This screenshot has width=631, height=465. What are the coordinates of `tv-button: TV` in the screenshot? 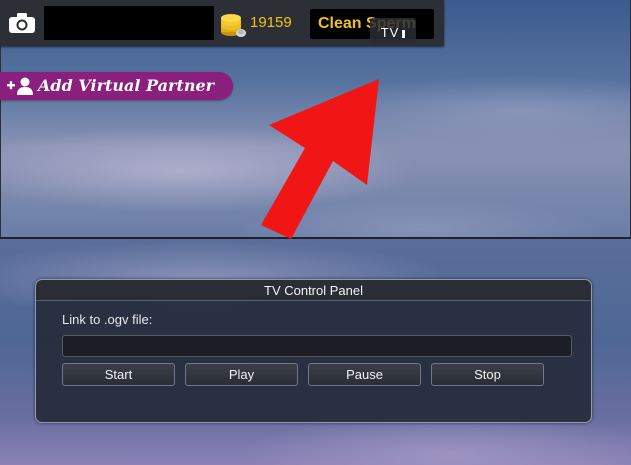 It's located at (393, 32).